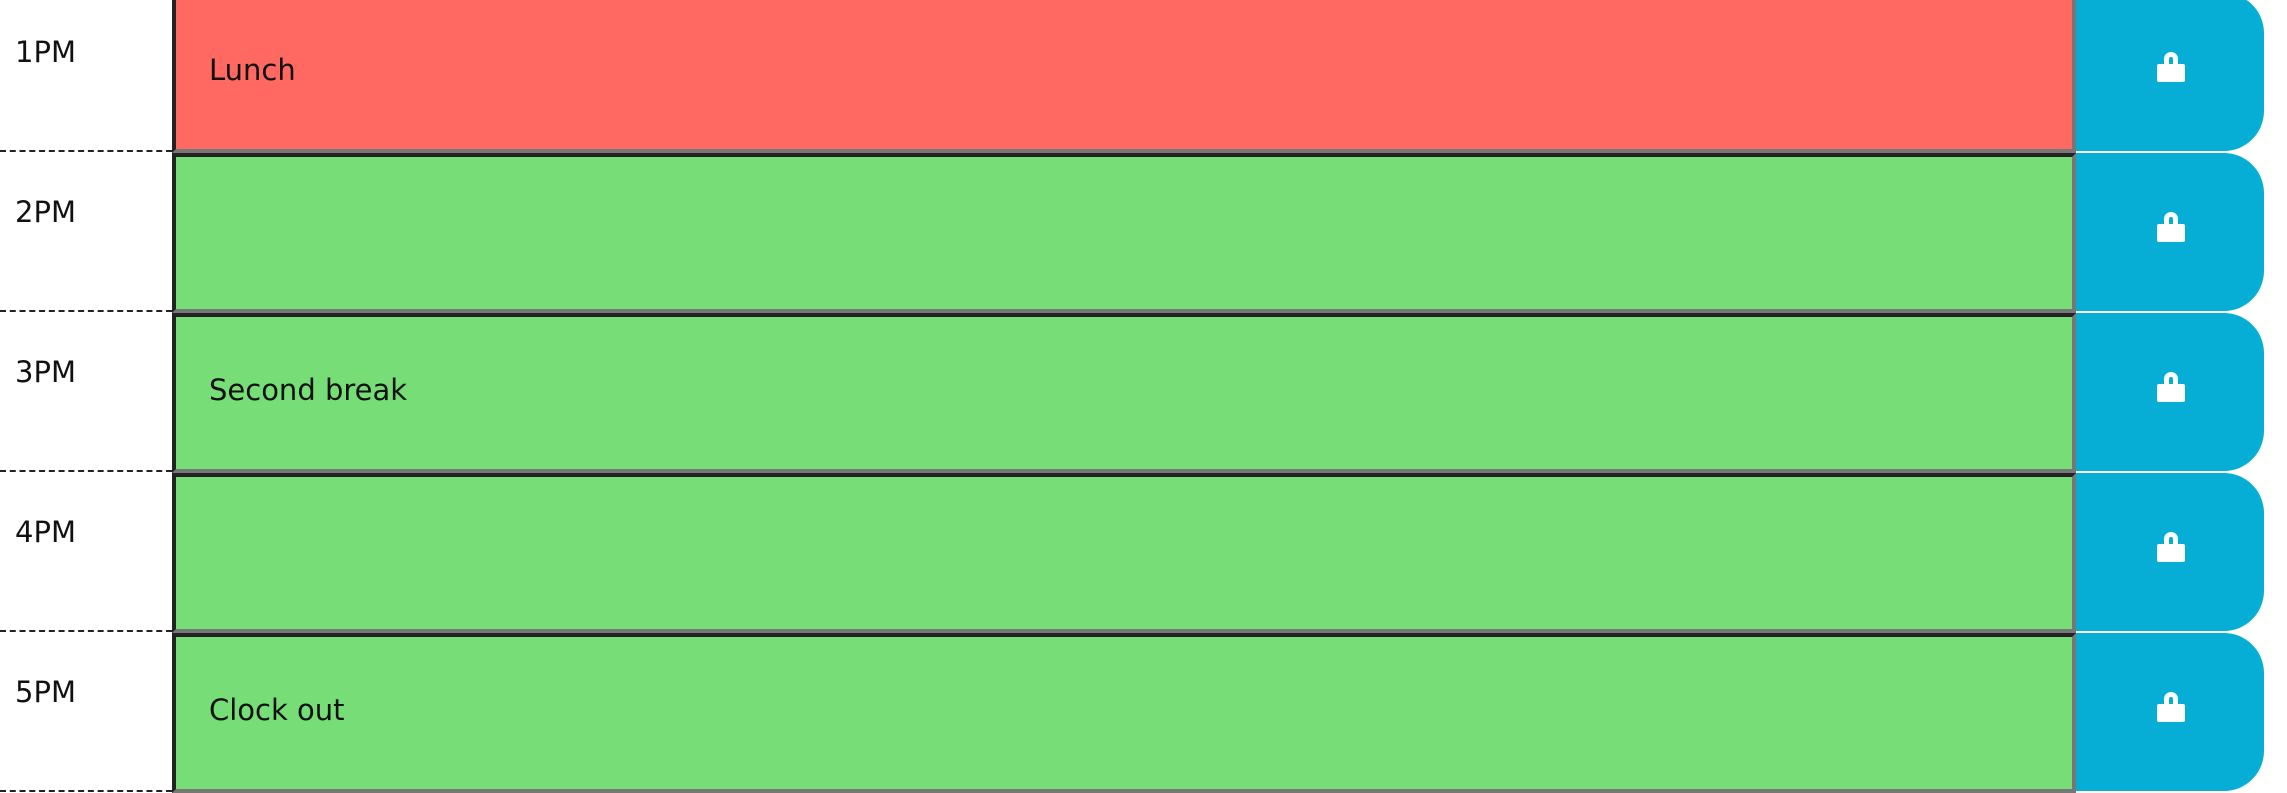 The width and height of the screenshot is (2287, 793). What do you see at coordinates (86, 76) in the screenshot?
I see `hour-label: 1PM` at bounding box center [86, 76].